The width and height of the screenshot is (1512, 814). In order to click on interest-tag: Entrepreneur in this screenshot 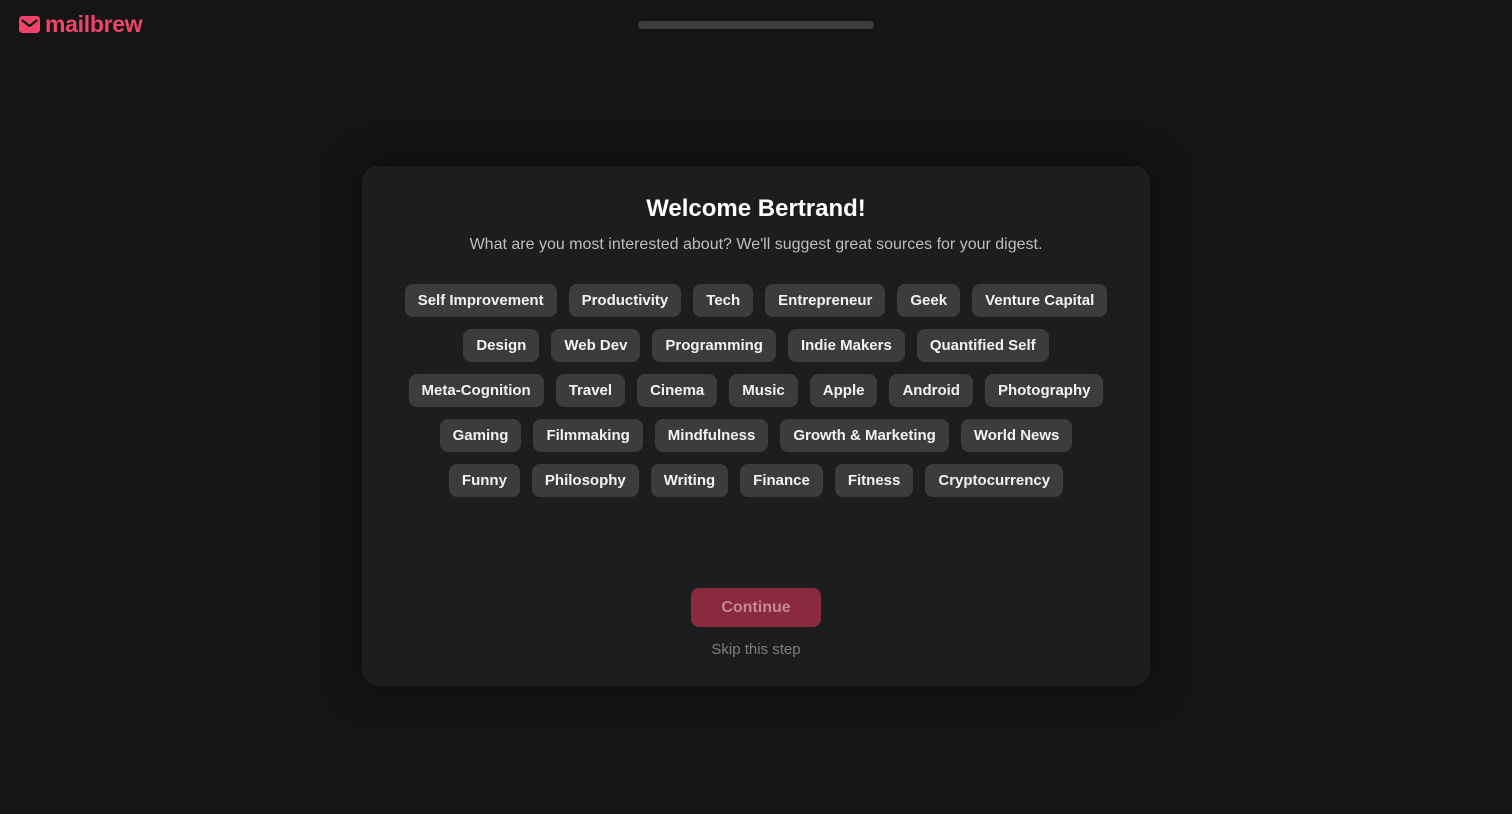, I will do `click(825, 300)`.